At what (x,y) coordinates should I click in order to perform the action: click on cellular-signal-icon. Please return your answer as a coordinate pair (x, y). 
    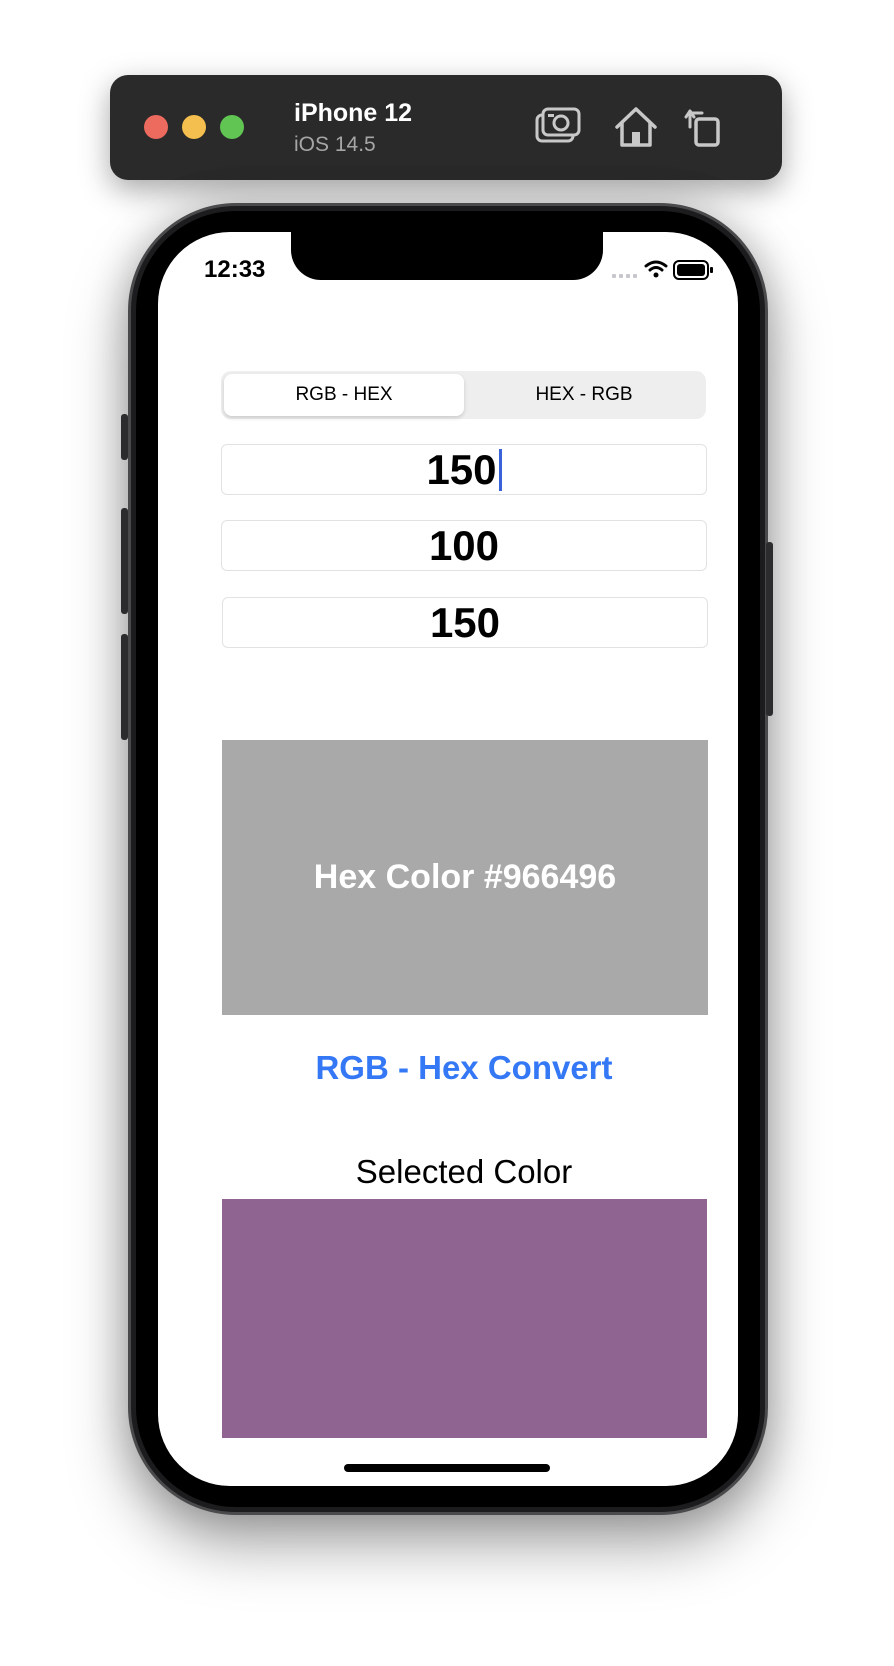
    Looking at the image, I should click on (624, 276).